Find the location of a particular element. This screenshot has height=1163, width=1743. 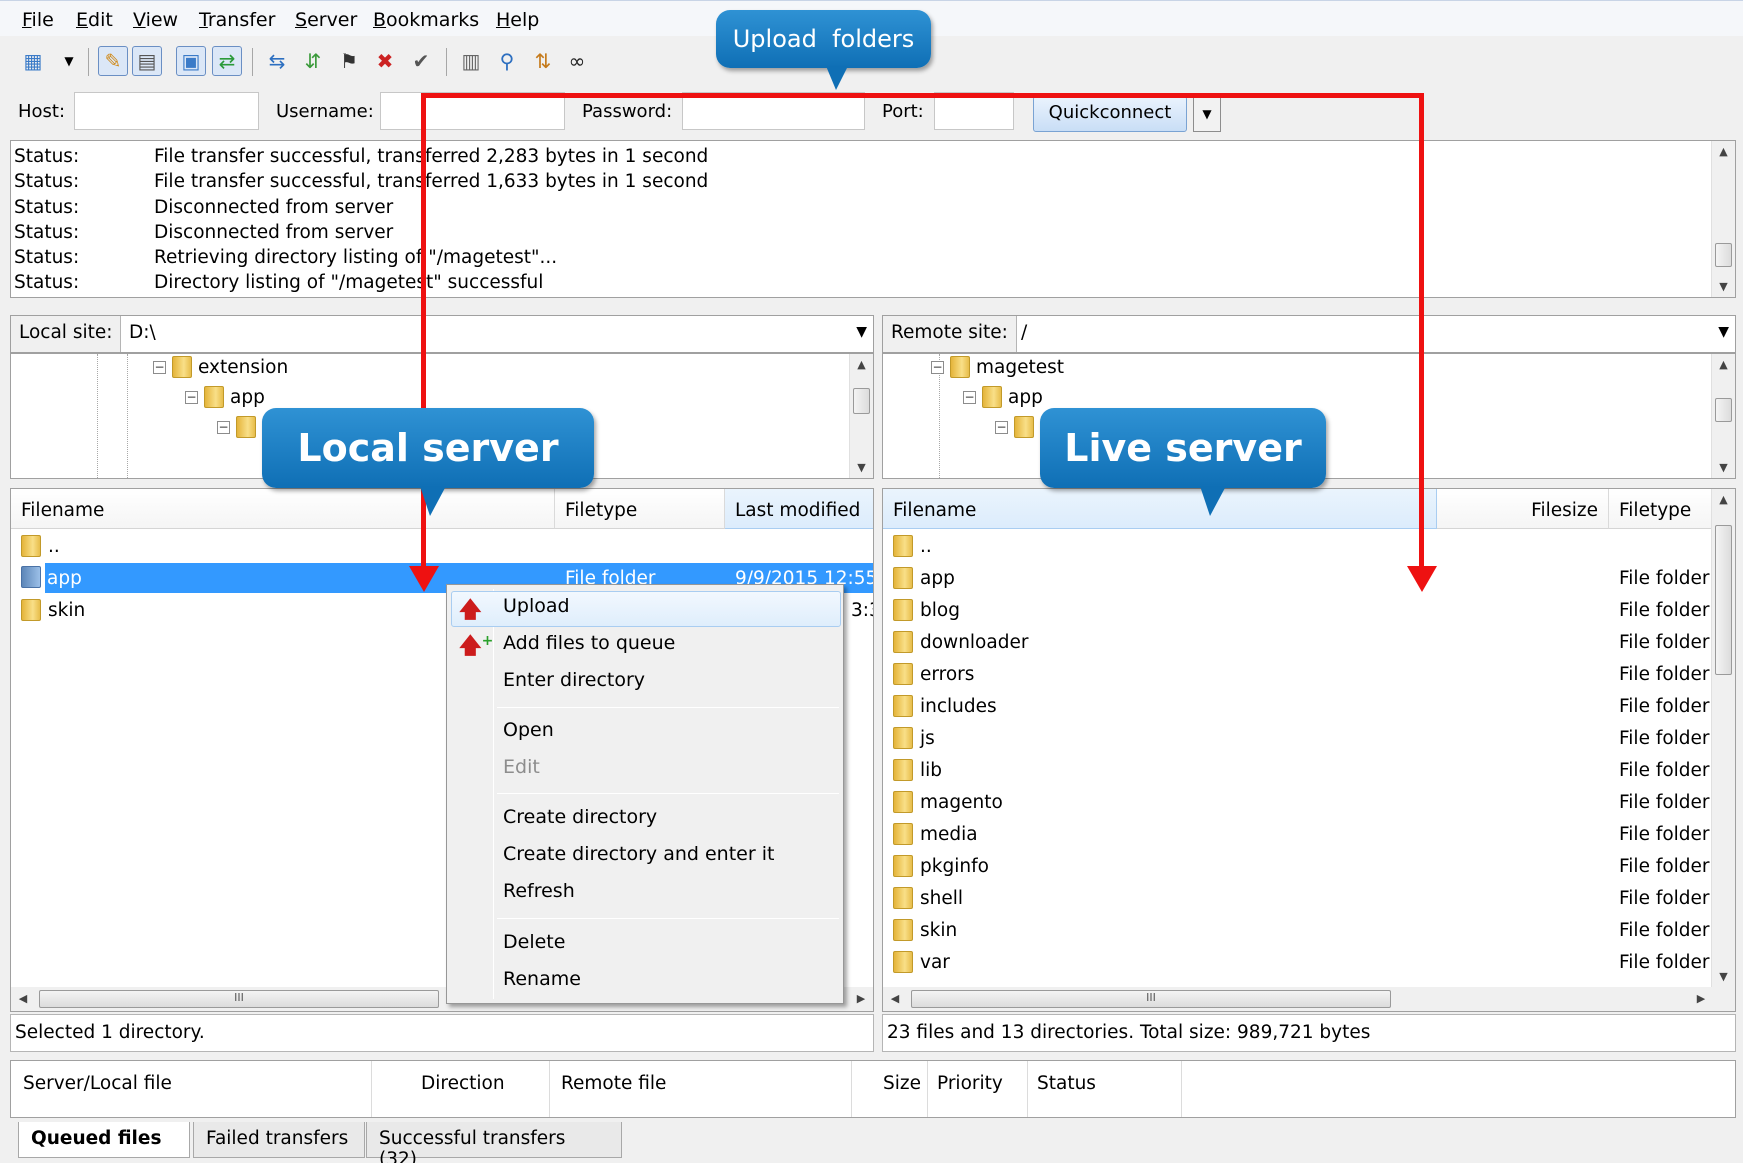

toggle-queue-icon: ⇄ is located at coordinates (227, 61).